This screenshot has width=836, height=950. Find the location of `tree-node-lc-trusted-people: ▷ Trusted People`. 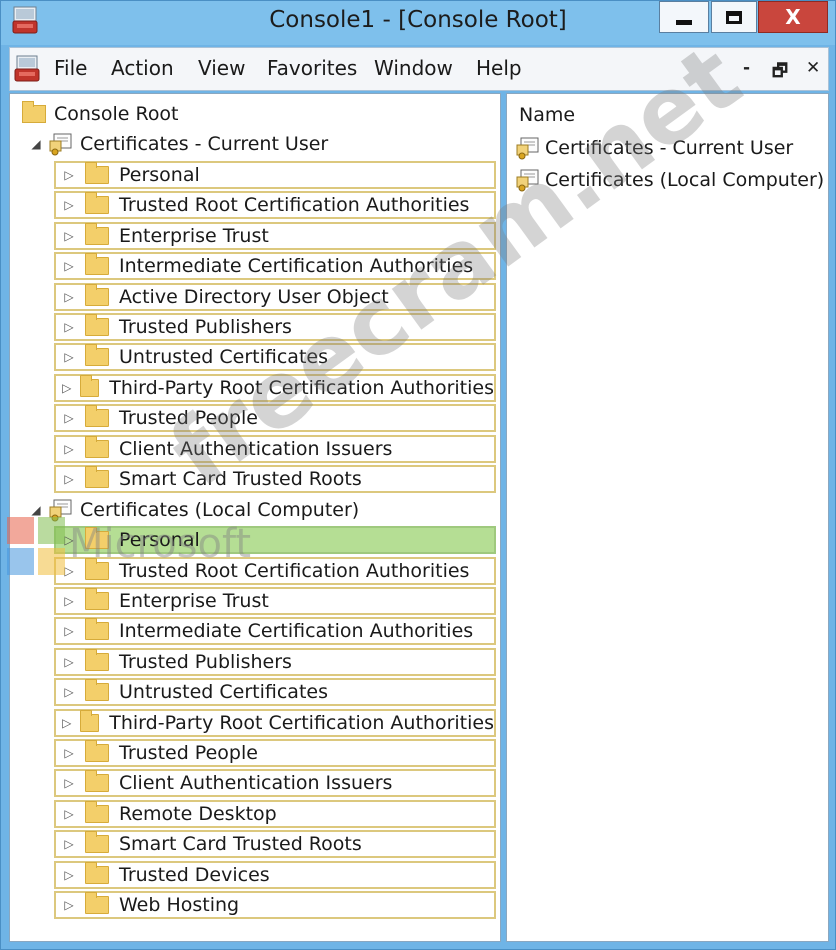

tree-node-lc-trusted-people: ▷ Trusted People is located at coordinates (275, 753).